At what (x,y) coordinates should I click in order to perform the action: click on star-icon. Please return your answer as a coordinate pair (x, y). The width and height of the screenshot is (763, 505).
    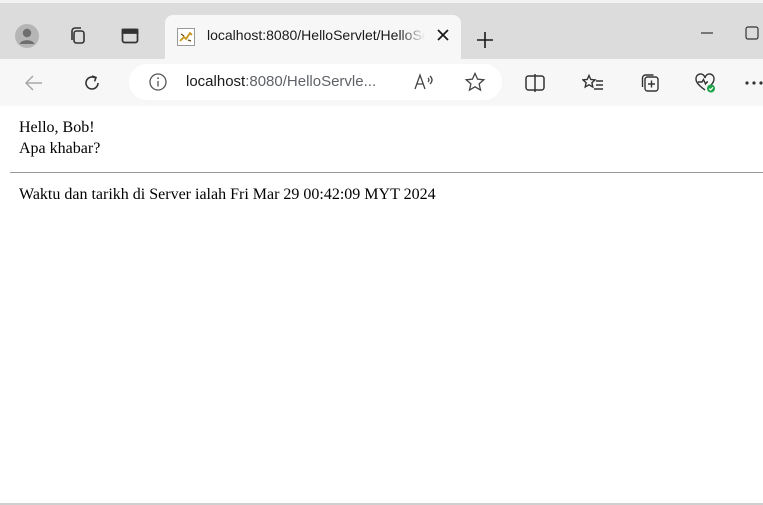
    Looking at the image, I should click on (475, 82).